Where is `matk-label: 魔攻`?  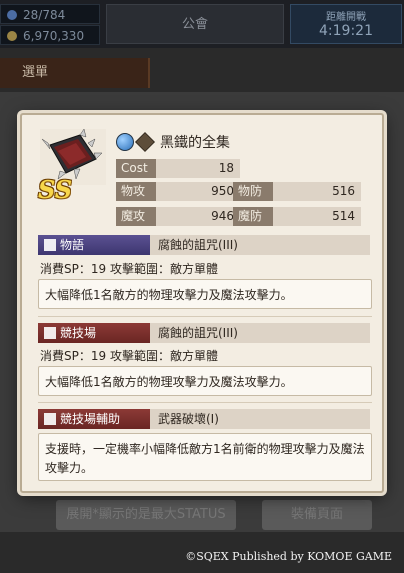
matk-label: 魔攻 is located at coordinates (136, 216).